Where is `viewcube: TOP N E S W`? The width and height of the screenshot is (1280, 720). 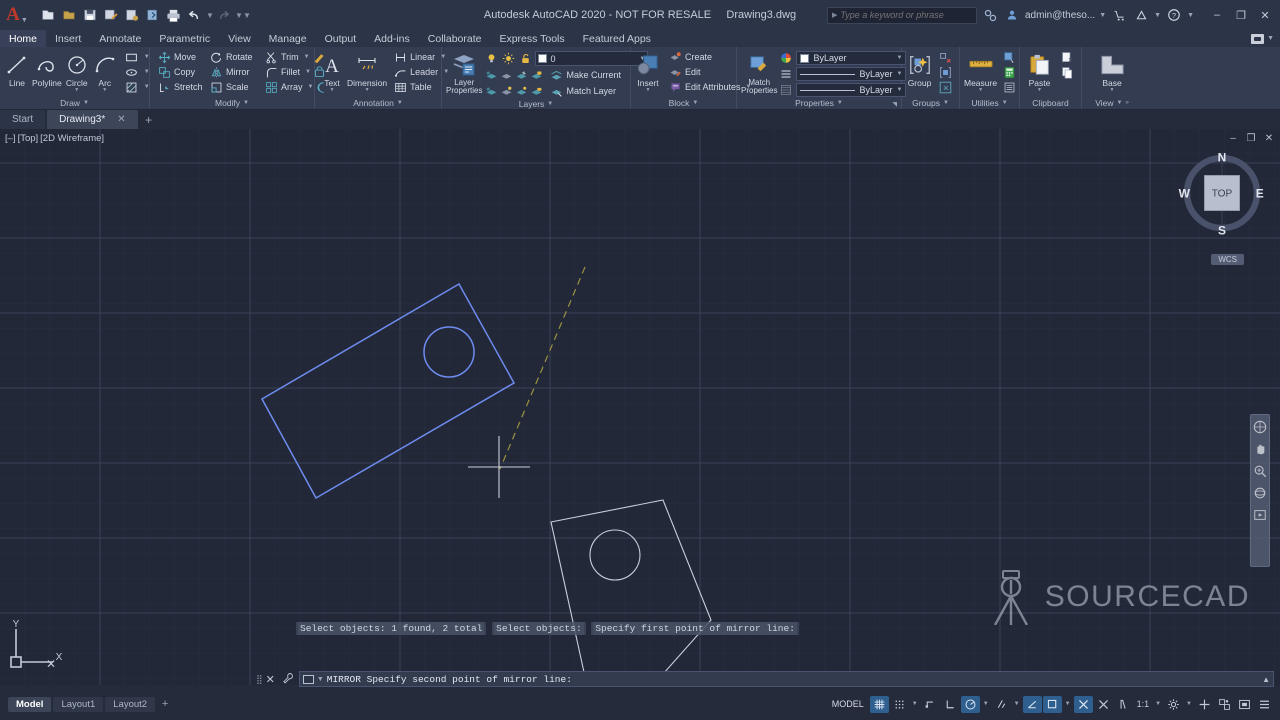 viewcube: TOP N E S W is located at coordinates (1222, 193).